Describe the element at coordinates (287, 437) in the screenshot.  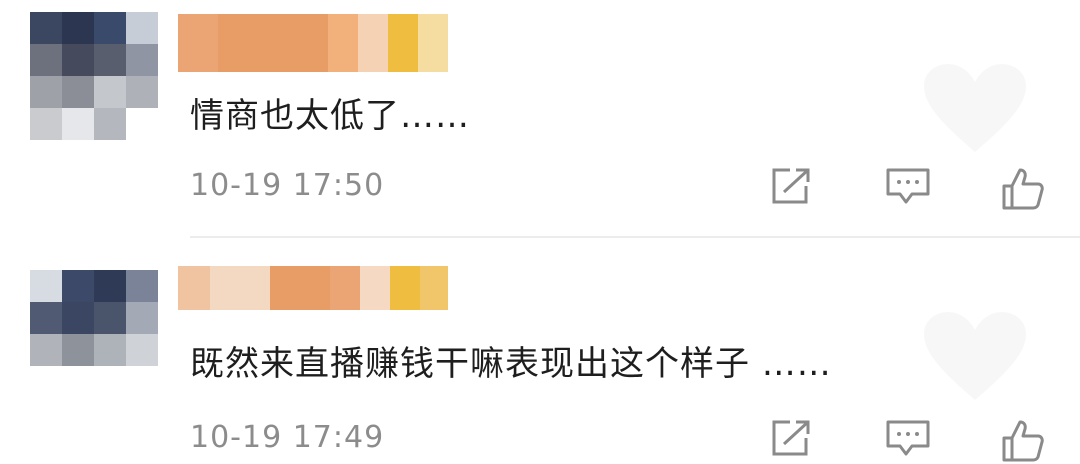
I see `comment-timestamp: 10-19 17:49` at that location.